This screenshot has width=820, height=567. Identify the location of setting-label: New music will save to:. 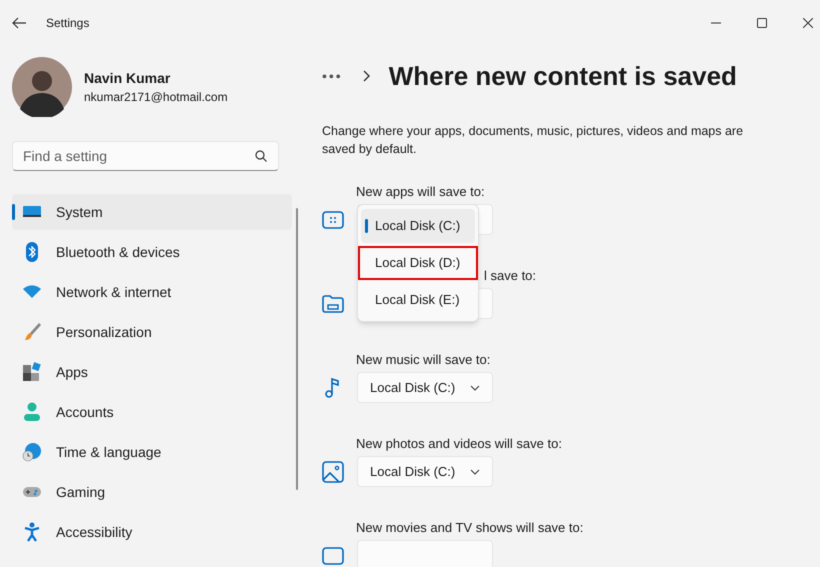
(423, 360).